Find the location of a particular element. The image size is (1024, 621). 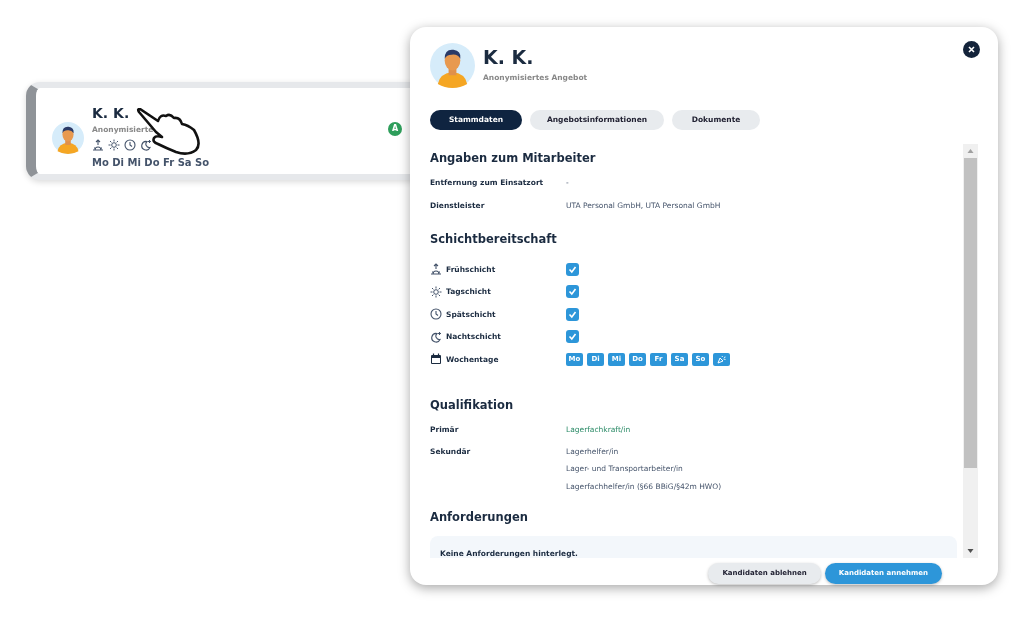

party-popper-icon is located at coordinates (721, 359).